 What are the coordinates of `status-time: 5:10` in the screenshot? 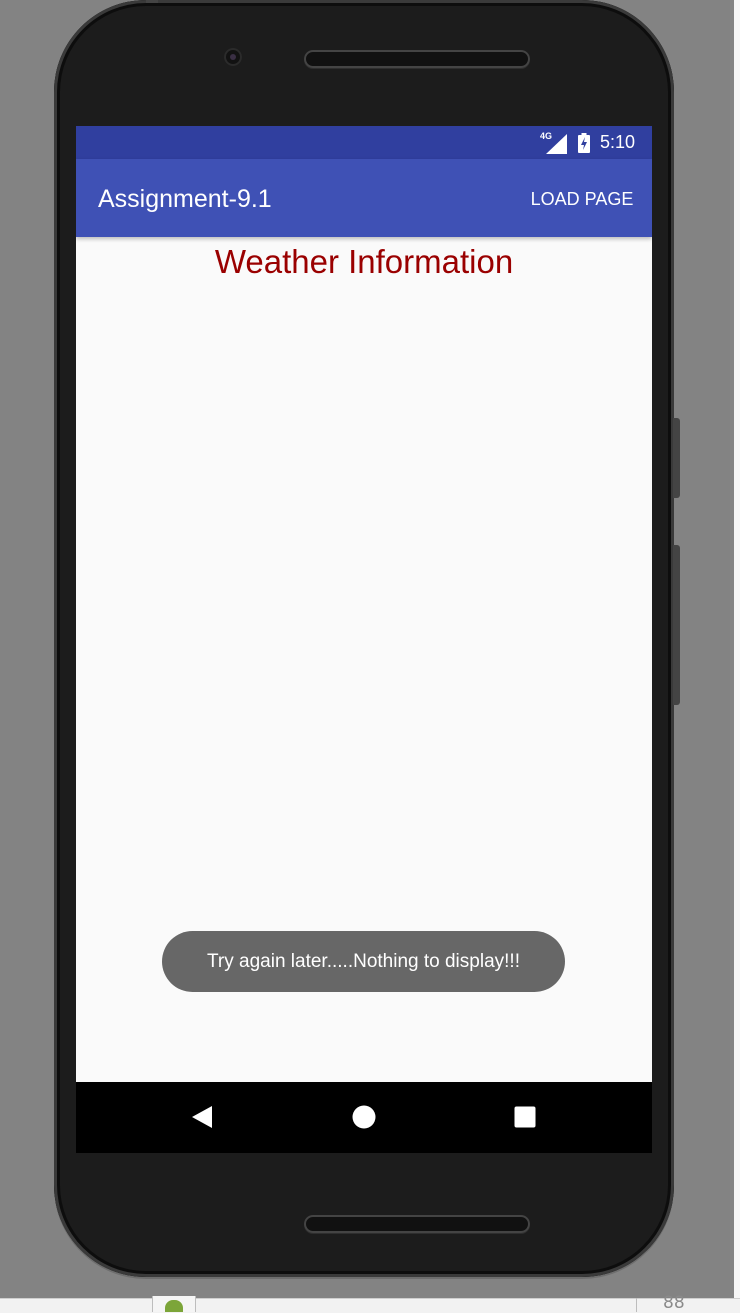 It's located at (618, 142).